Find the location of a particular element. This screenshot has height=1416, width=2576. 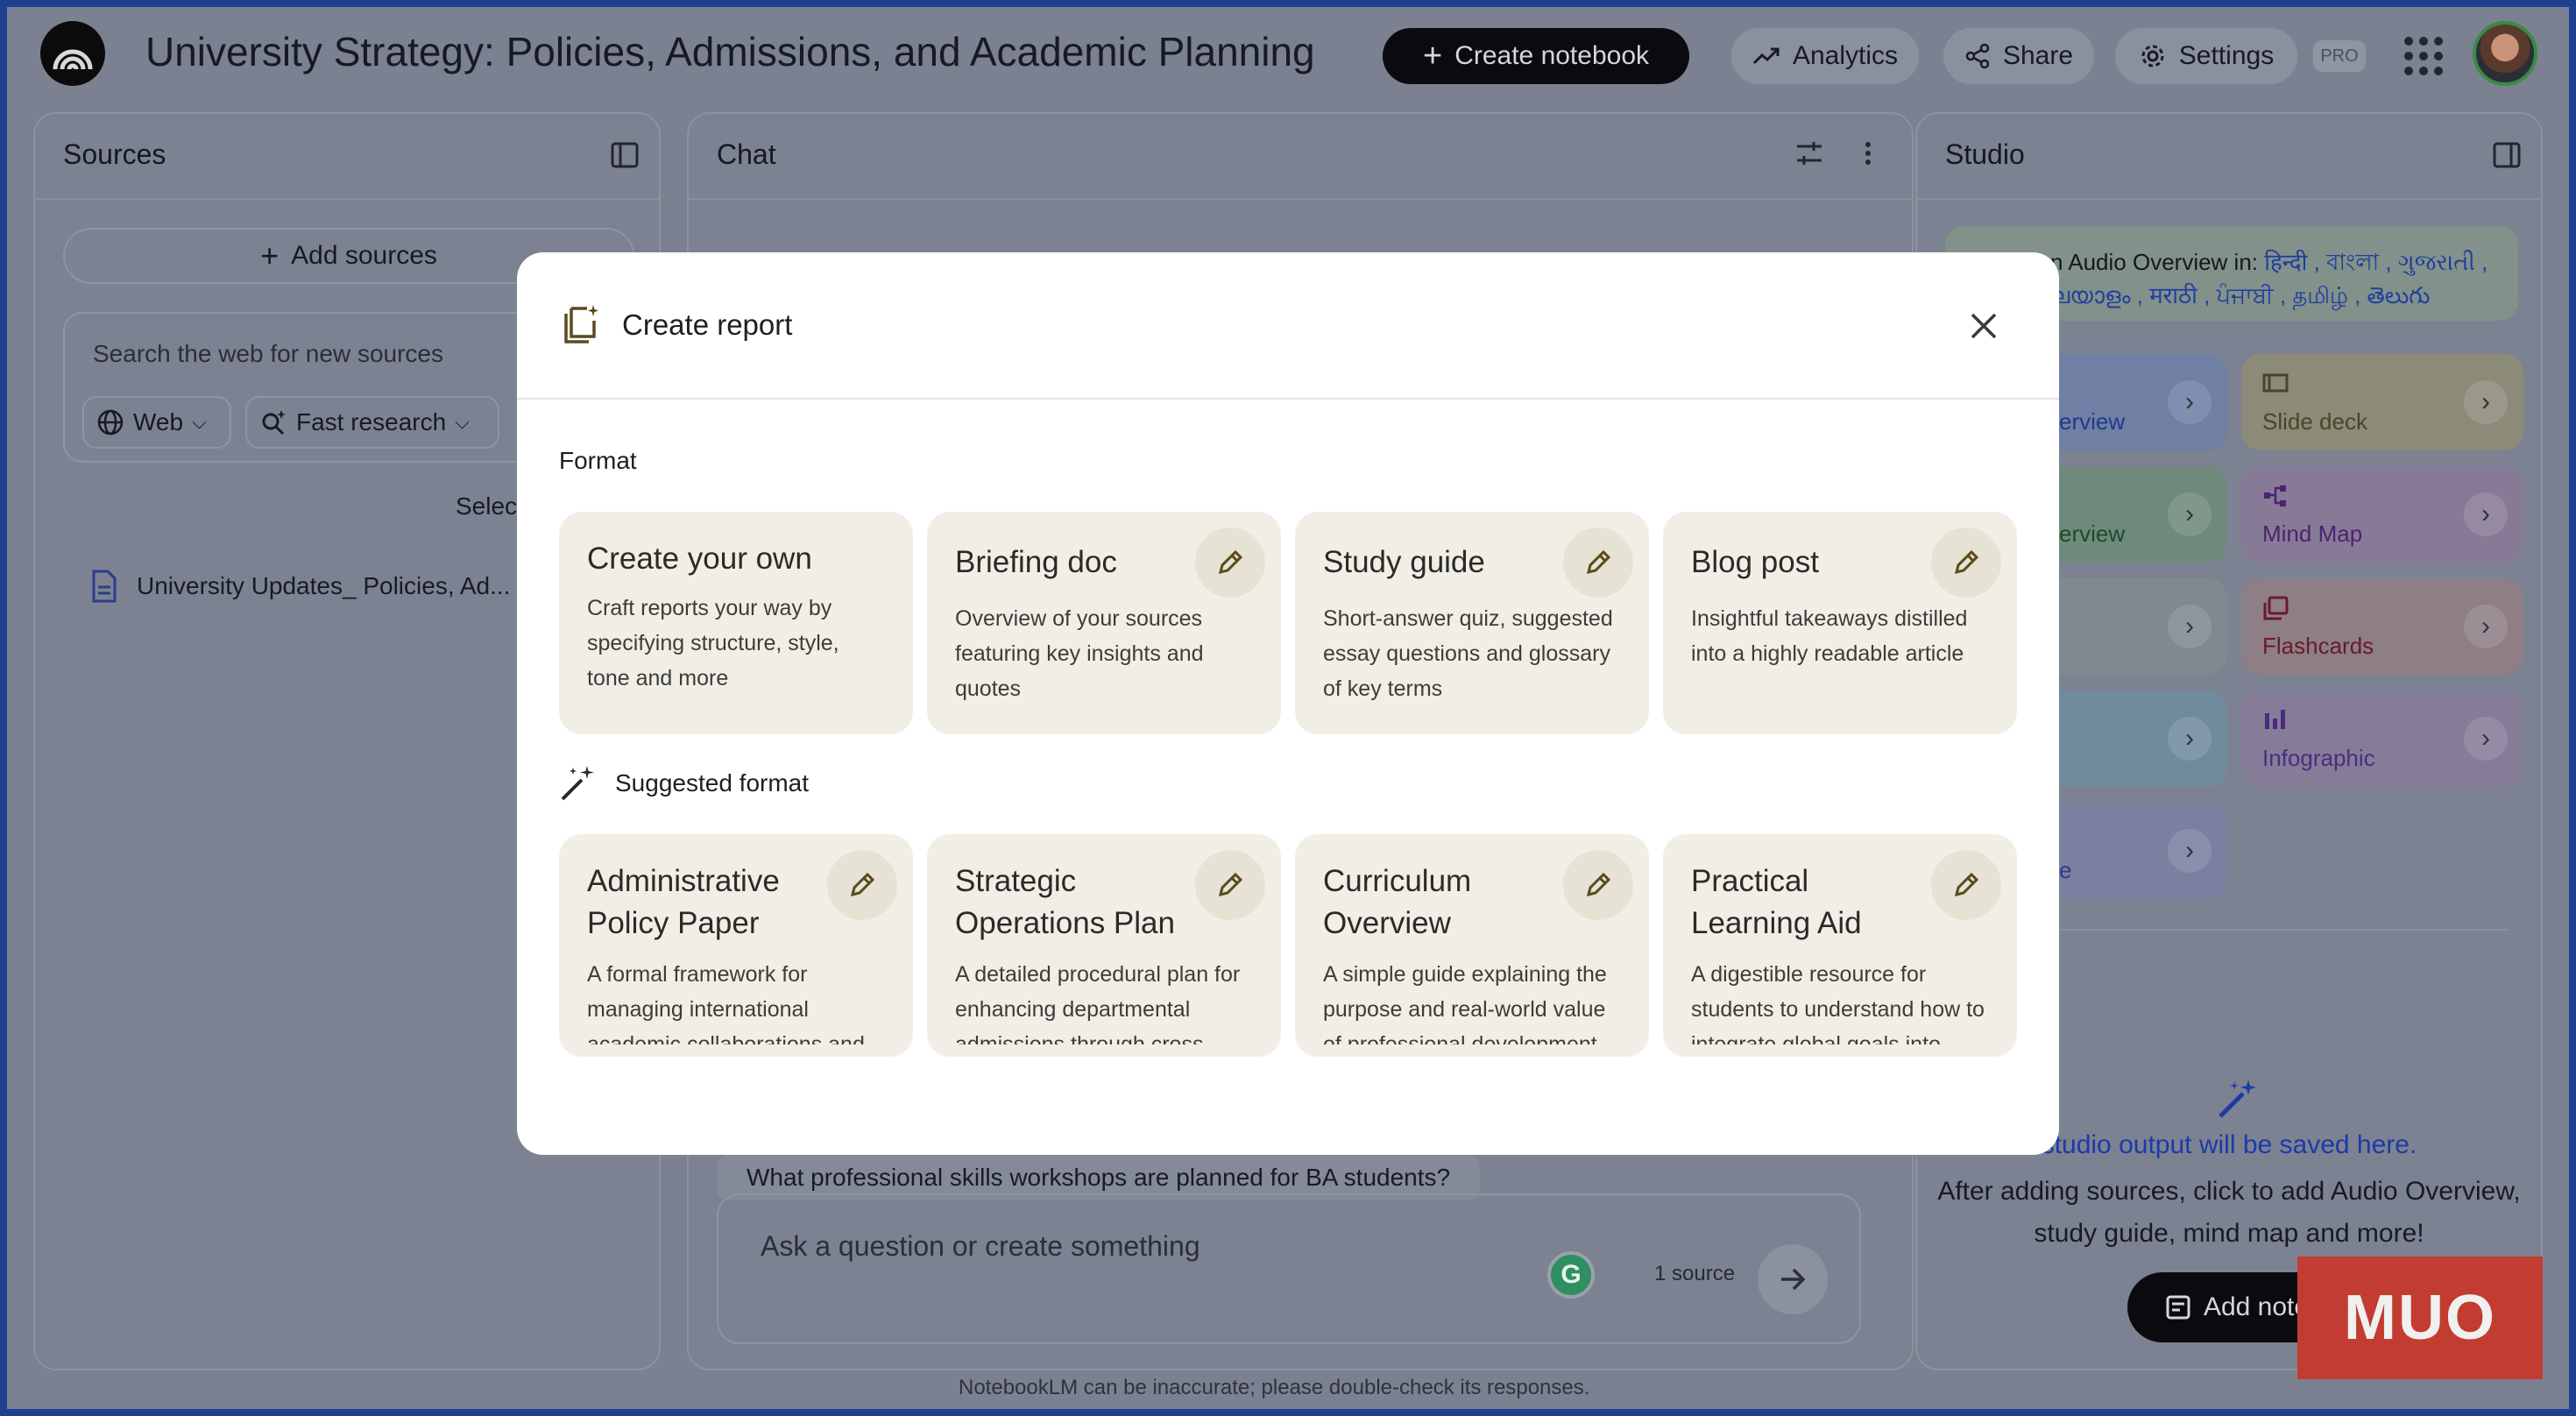

share-icon is located at coordinates (1977, 56).